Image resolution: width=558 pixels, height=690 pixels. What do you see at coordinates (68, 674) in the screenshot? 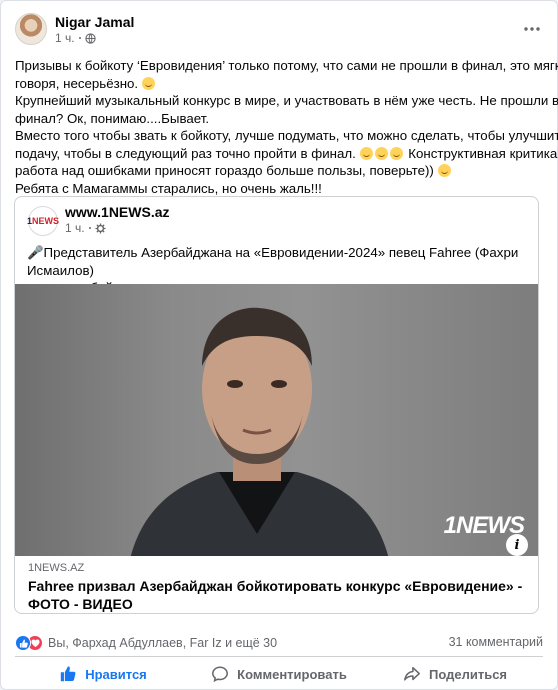
I see `thumbs-up-icon` at bounding box center [68, 674].